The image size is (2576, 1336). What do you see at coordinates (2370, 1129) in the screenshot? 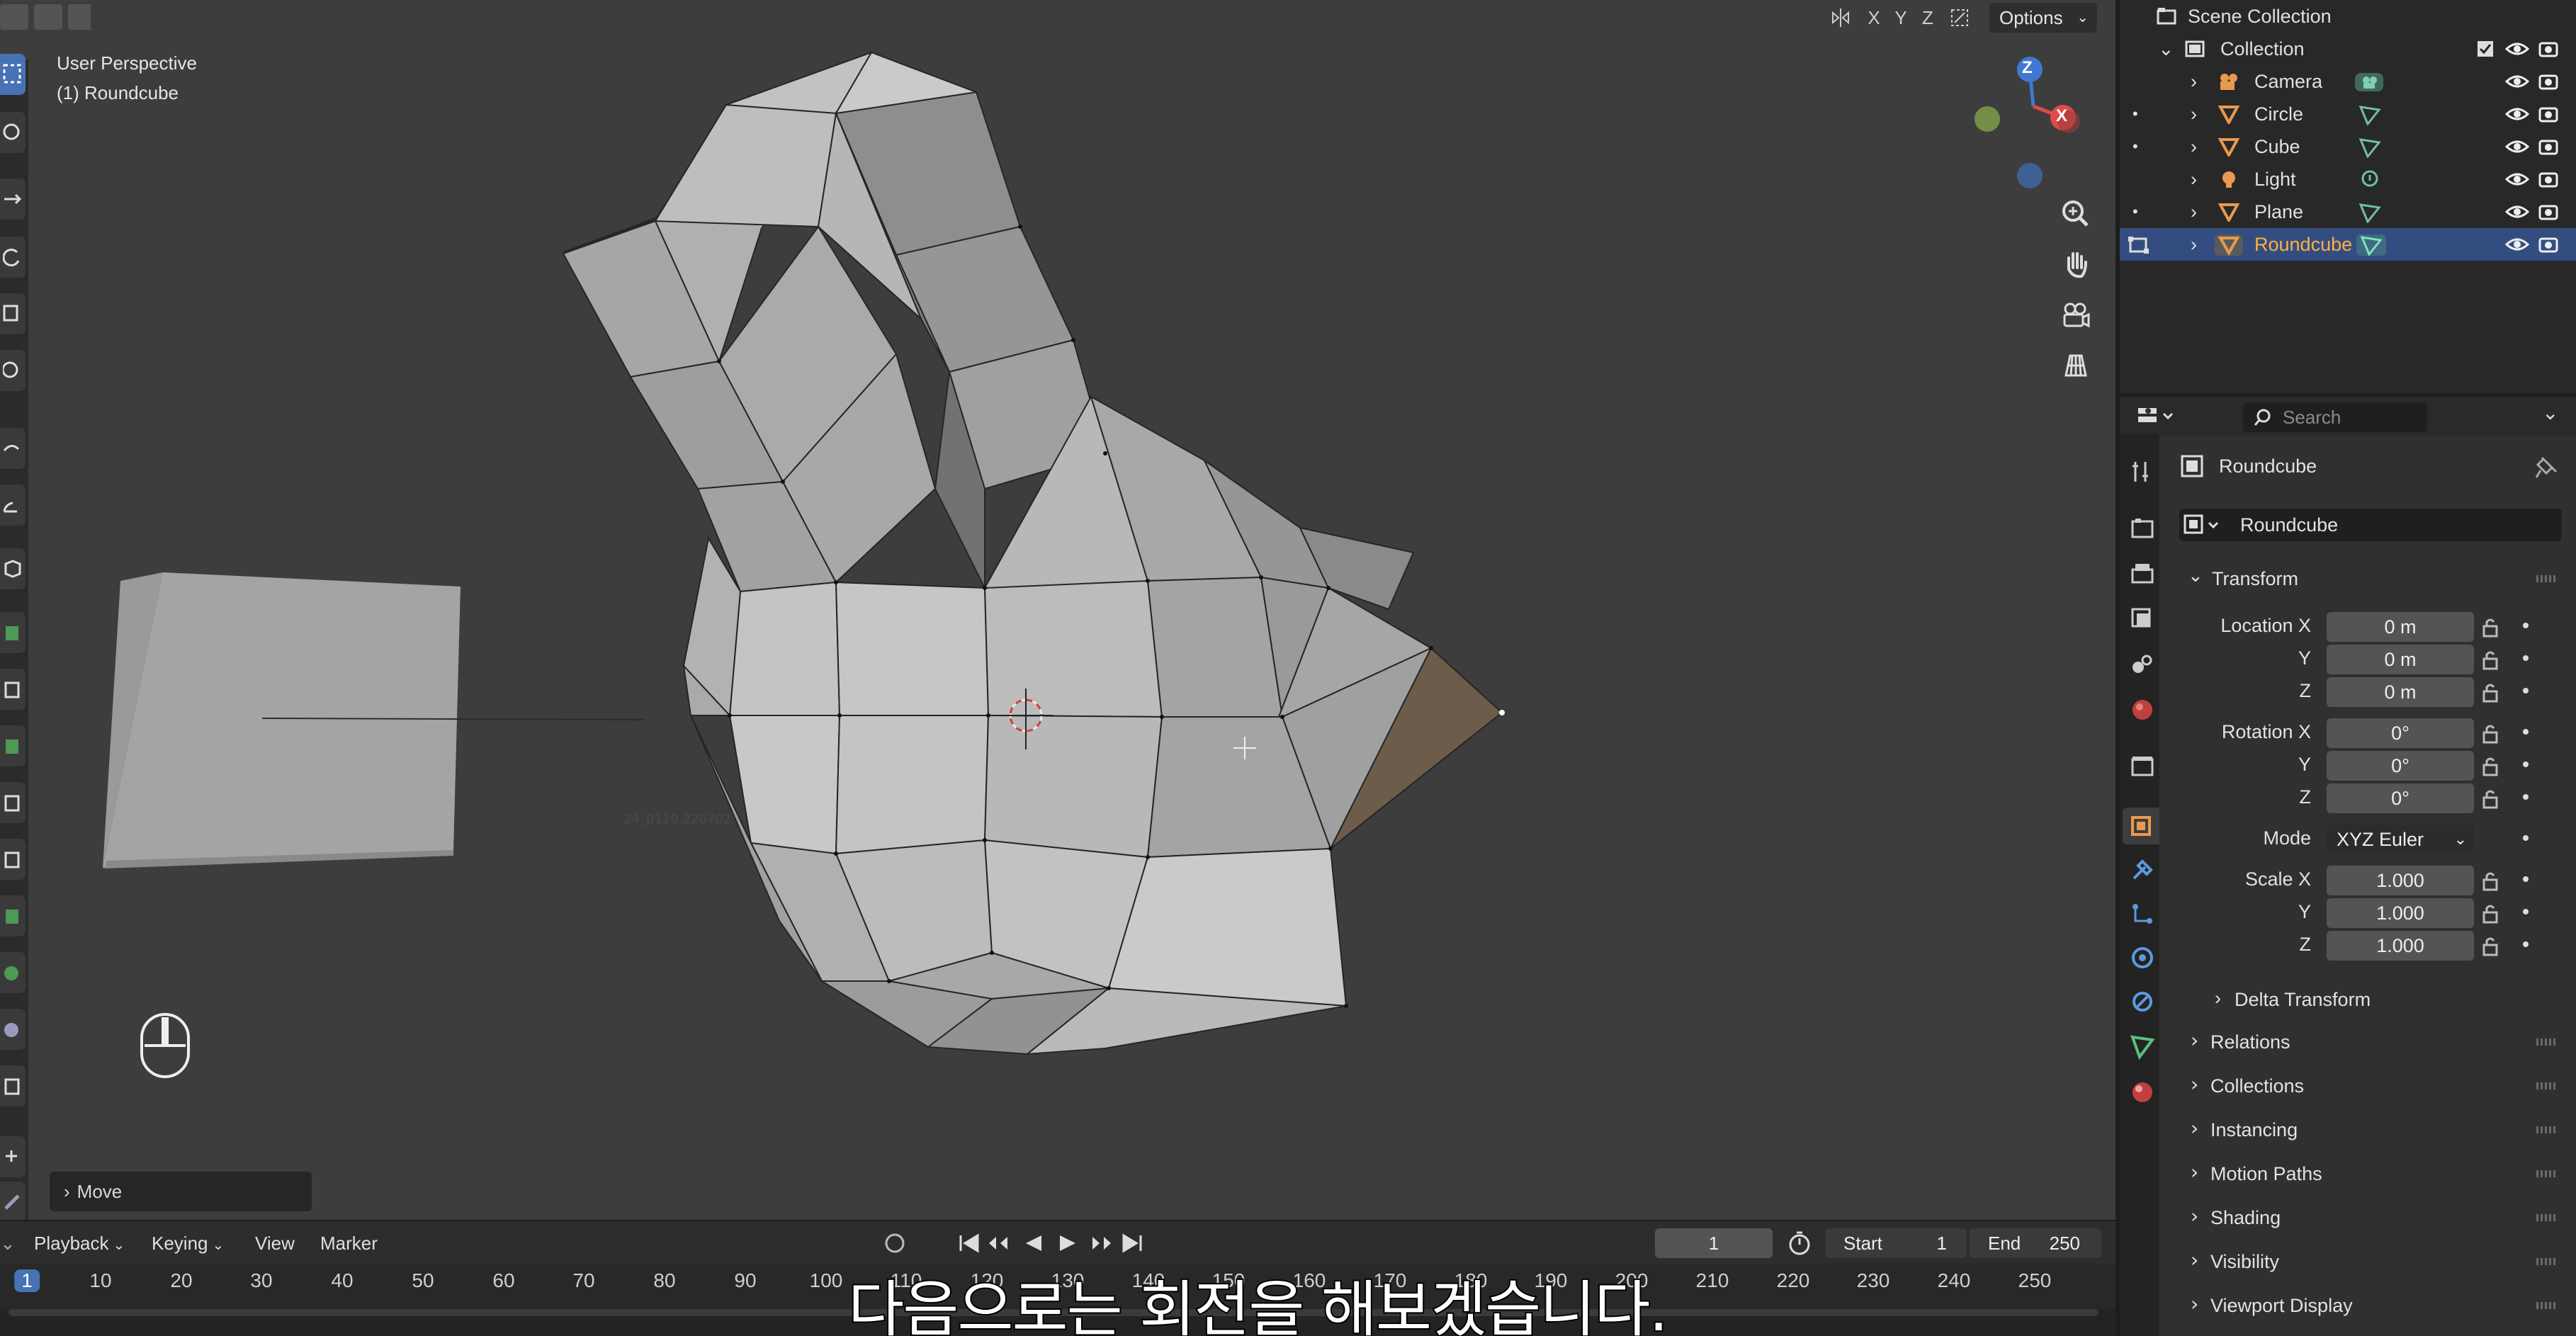
I see `instancing-panel-header: › Instancing` at bounding box center [2370, 1129].